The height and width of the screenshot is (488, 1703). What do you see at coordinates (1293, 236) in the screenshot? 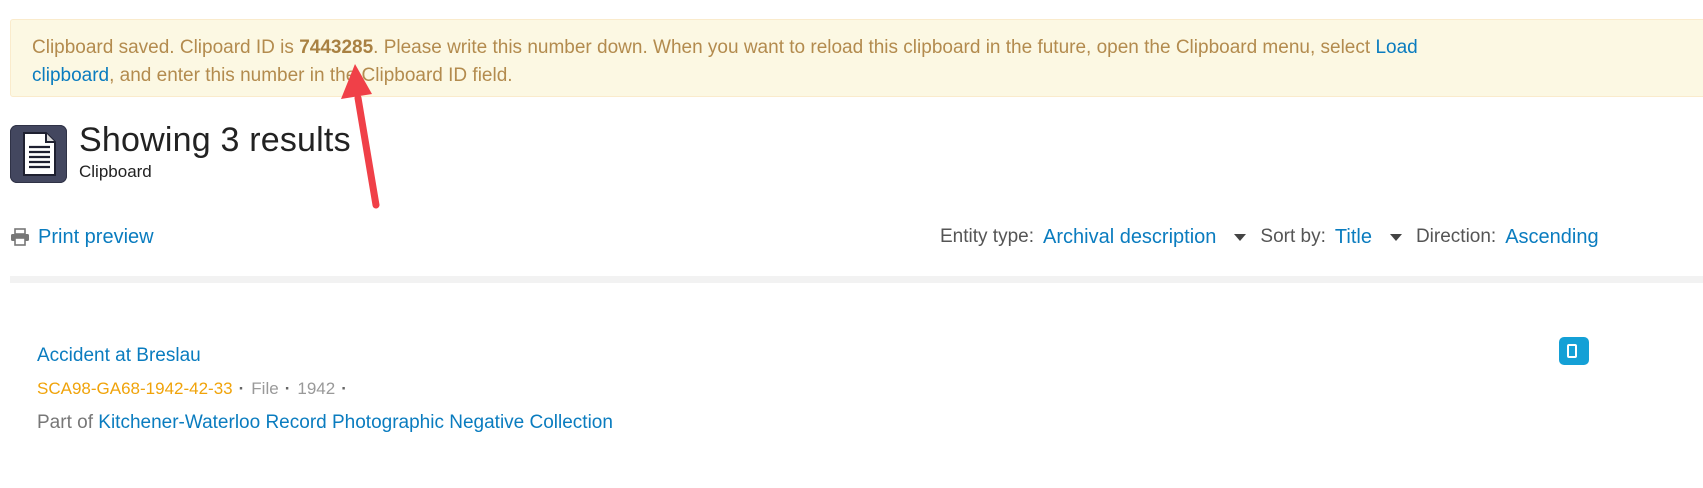
I see `sort-by-label: Sort by:` at bounding box center [1293, 236].